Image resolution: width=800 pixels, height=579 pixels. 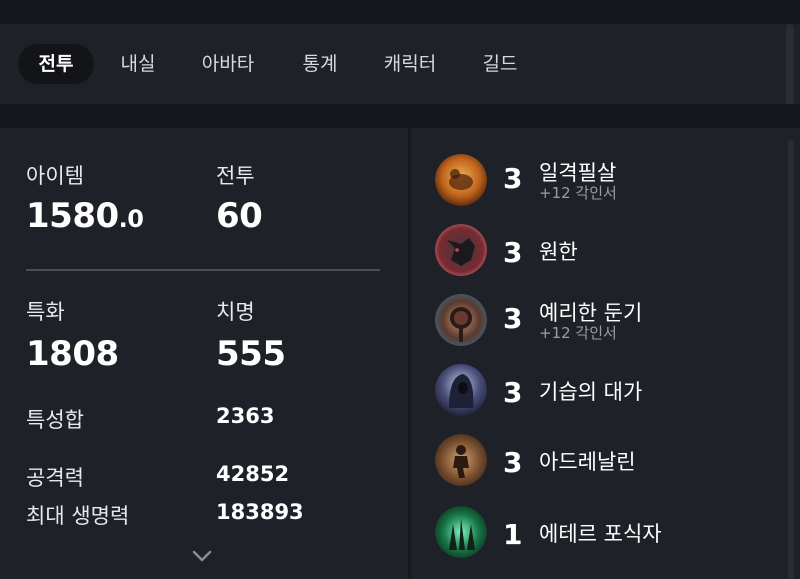 I want to click on tab-avatar: 아바타, so click(x=228, y=64).